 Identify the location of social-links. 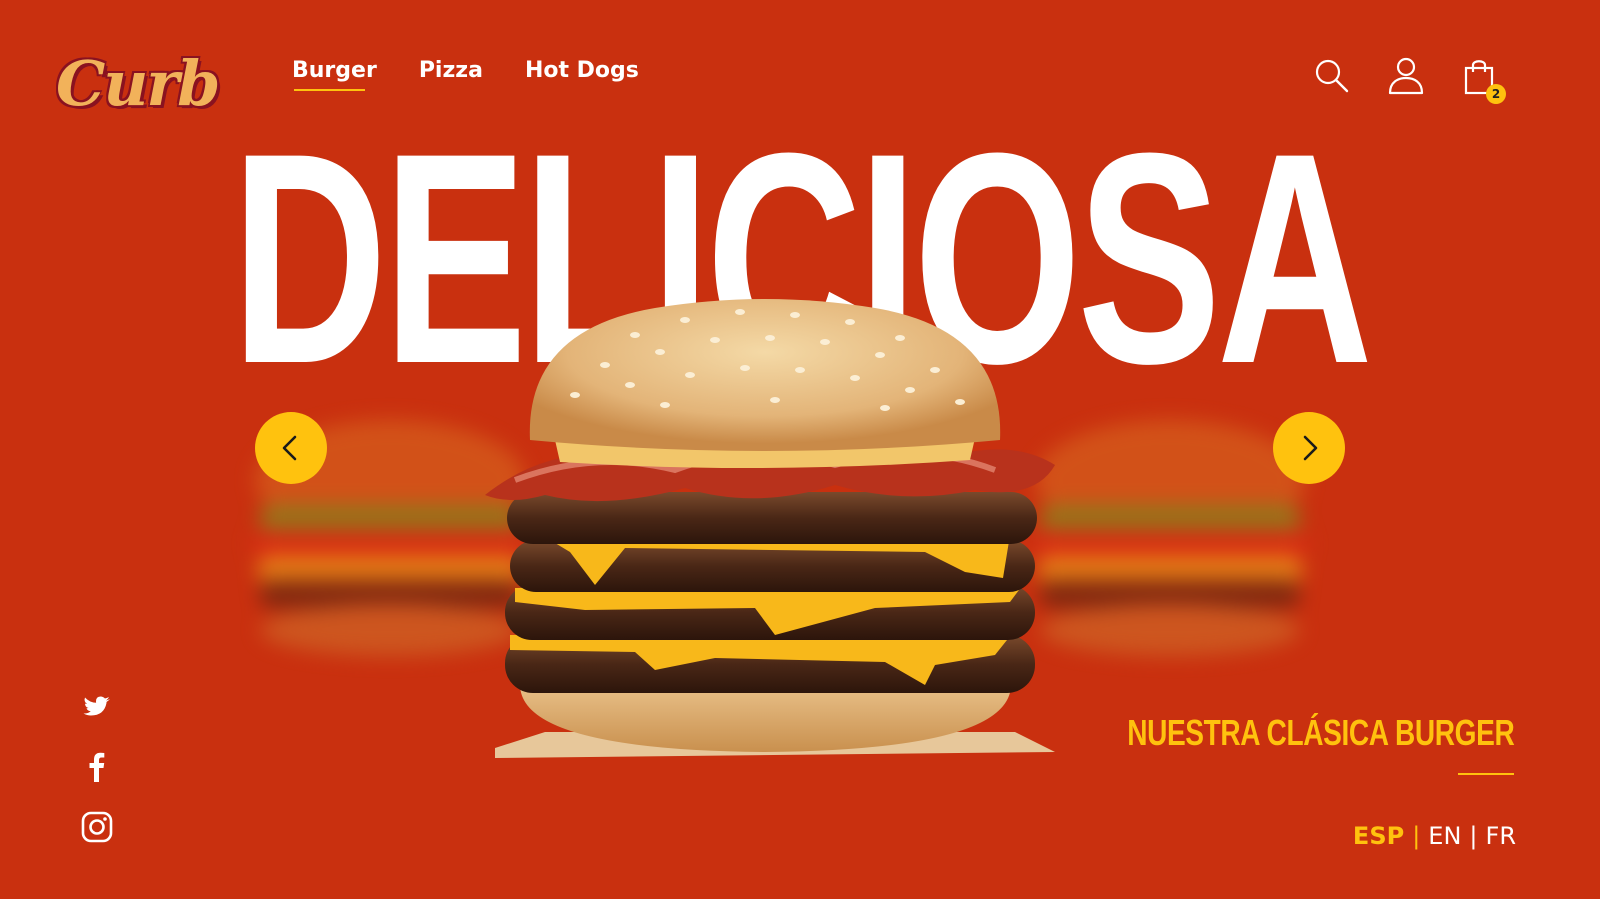
(97, 767).